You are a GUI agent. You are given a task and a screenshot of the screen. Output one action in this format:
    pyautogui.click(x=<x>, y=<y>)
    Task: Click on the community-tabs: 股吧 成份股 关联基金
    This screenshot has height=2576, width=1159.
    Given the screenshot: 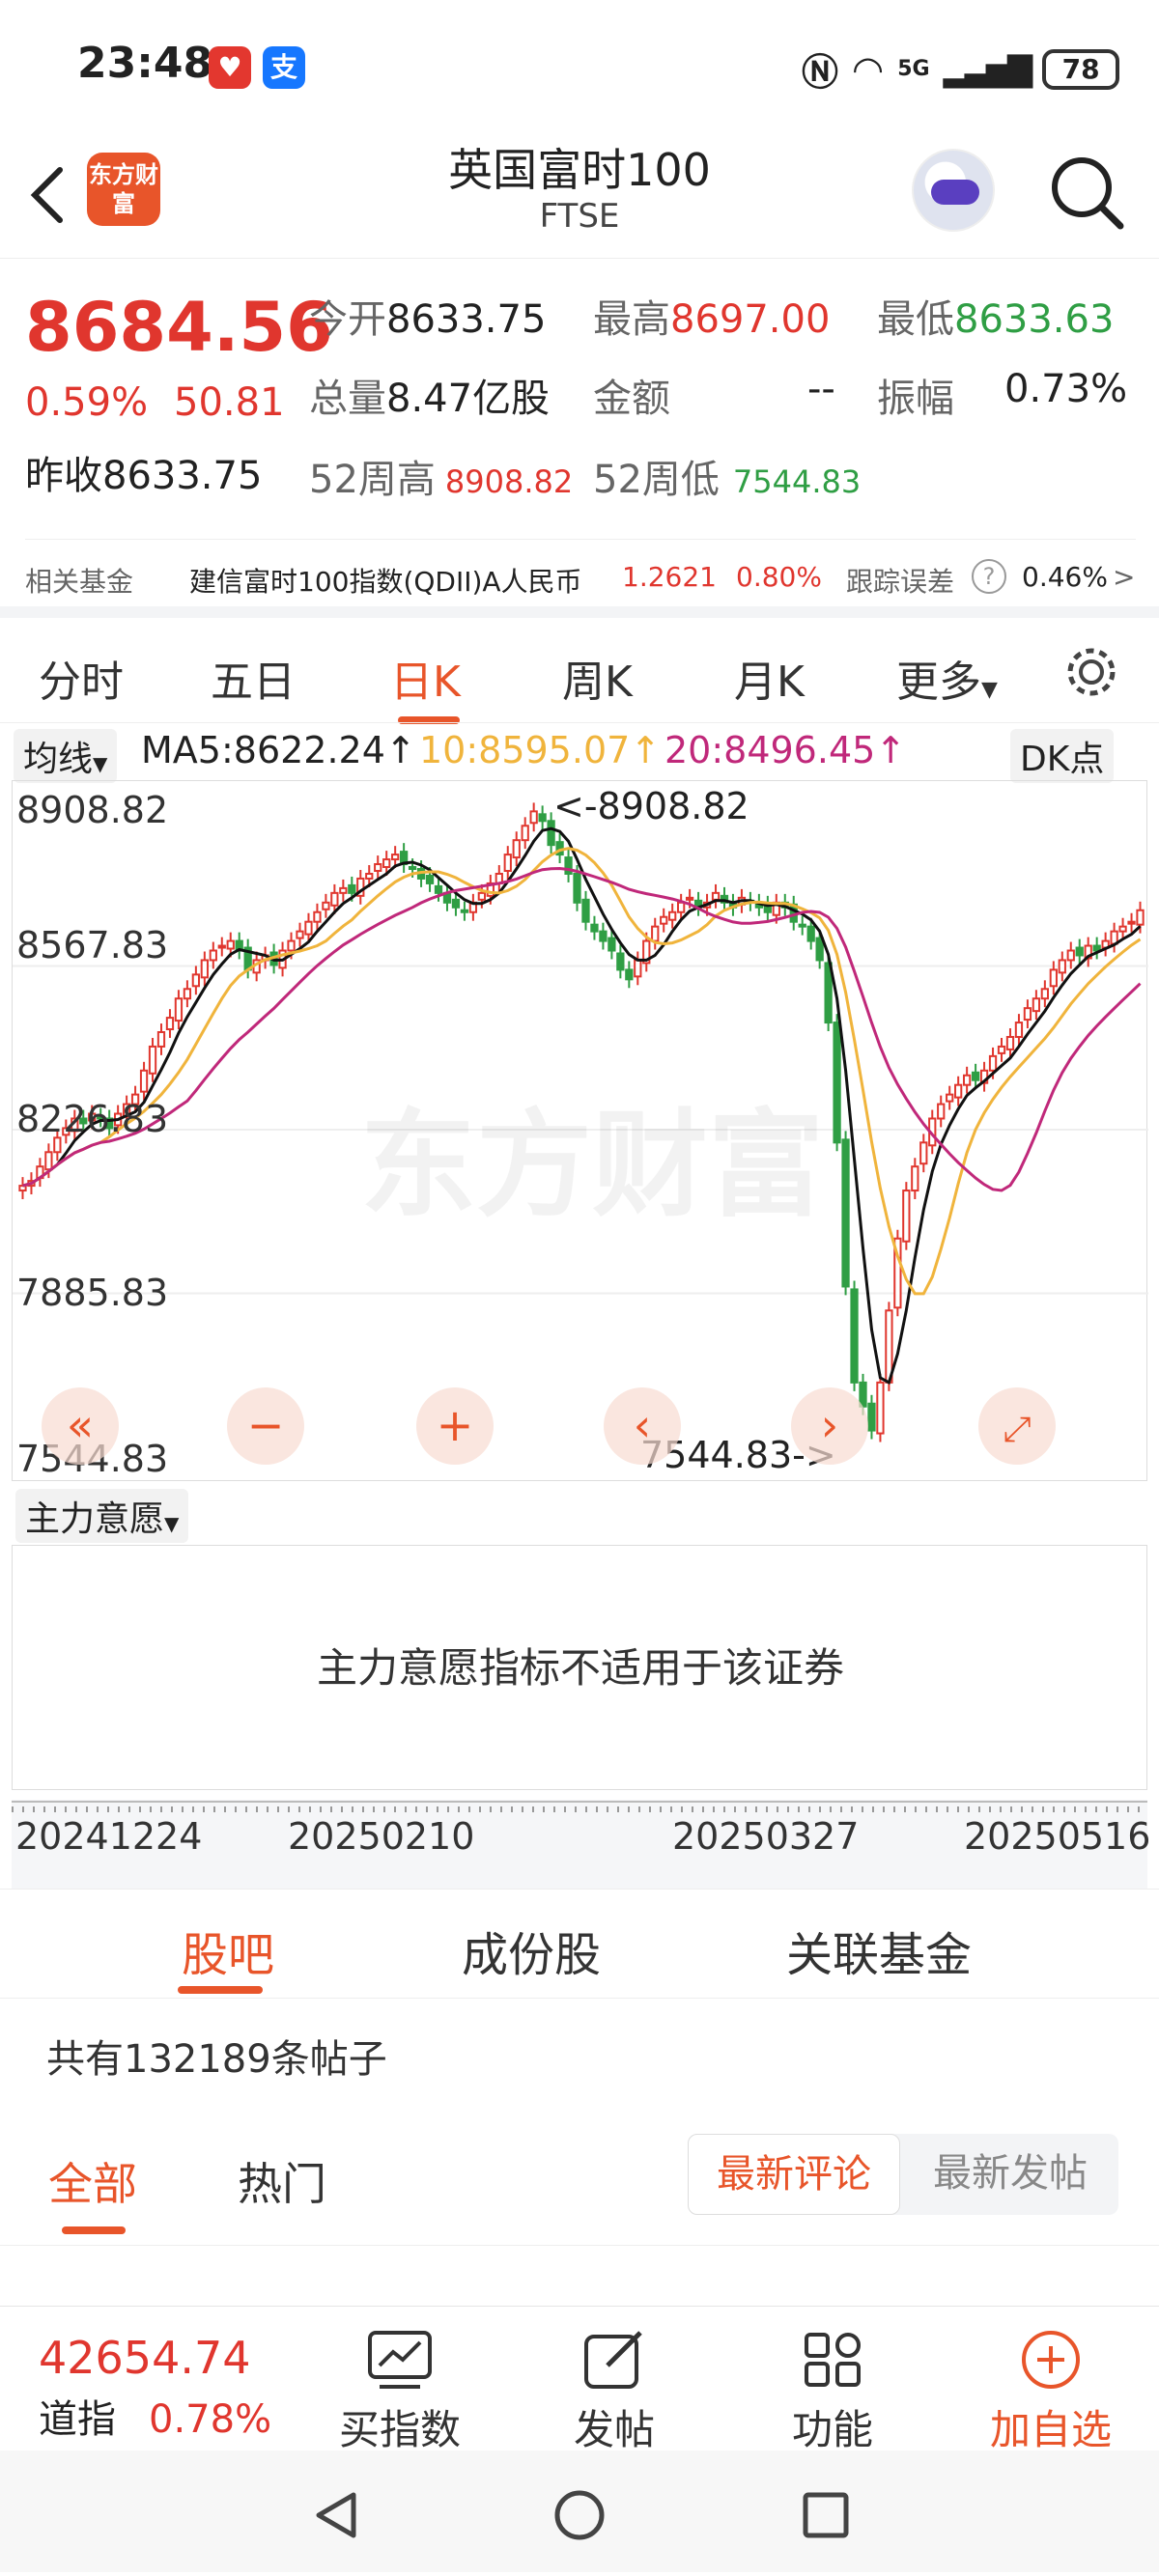 What is the action you would take?
    pyautogui.click(x=579, y=1944)
    